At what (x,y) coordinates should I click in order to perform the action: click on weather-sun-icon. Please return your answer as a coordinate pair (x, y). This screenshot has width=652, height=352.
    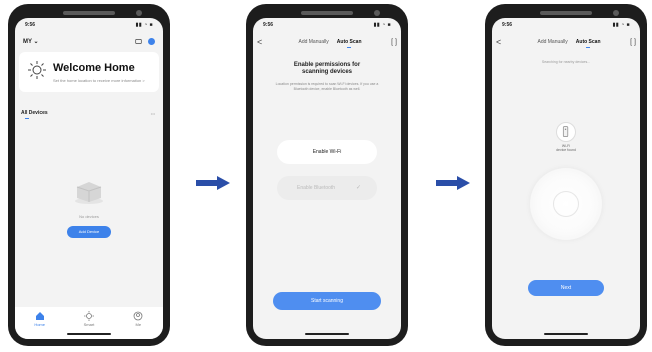
    Looking at the image, I should click on (37, 70).